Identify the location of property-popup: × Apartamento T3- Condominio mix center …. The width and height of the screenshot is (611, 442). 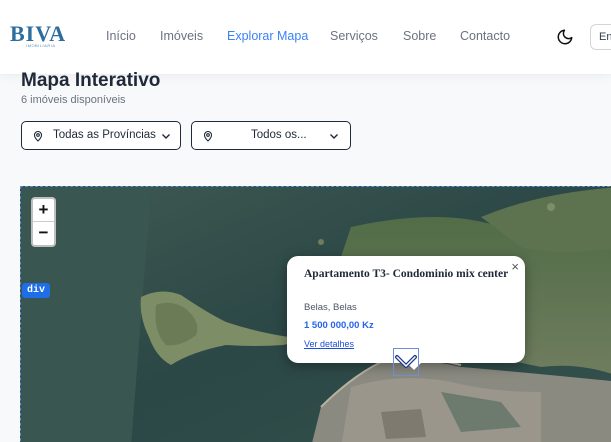
(406, 313).